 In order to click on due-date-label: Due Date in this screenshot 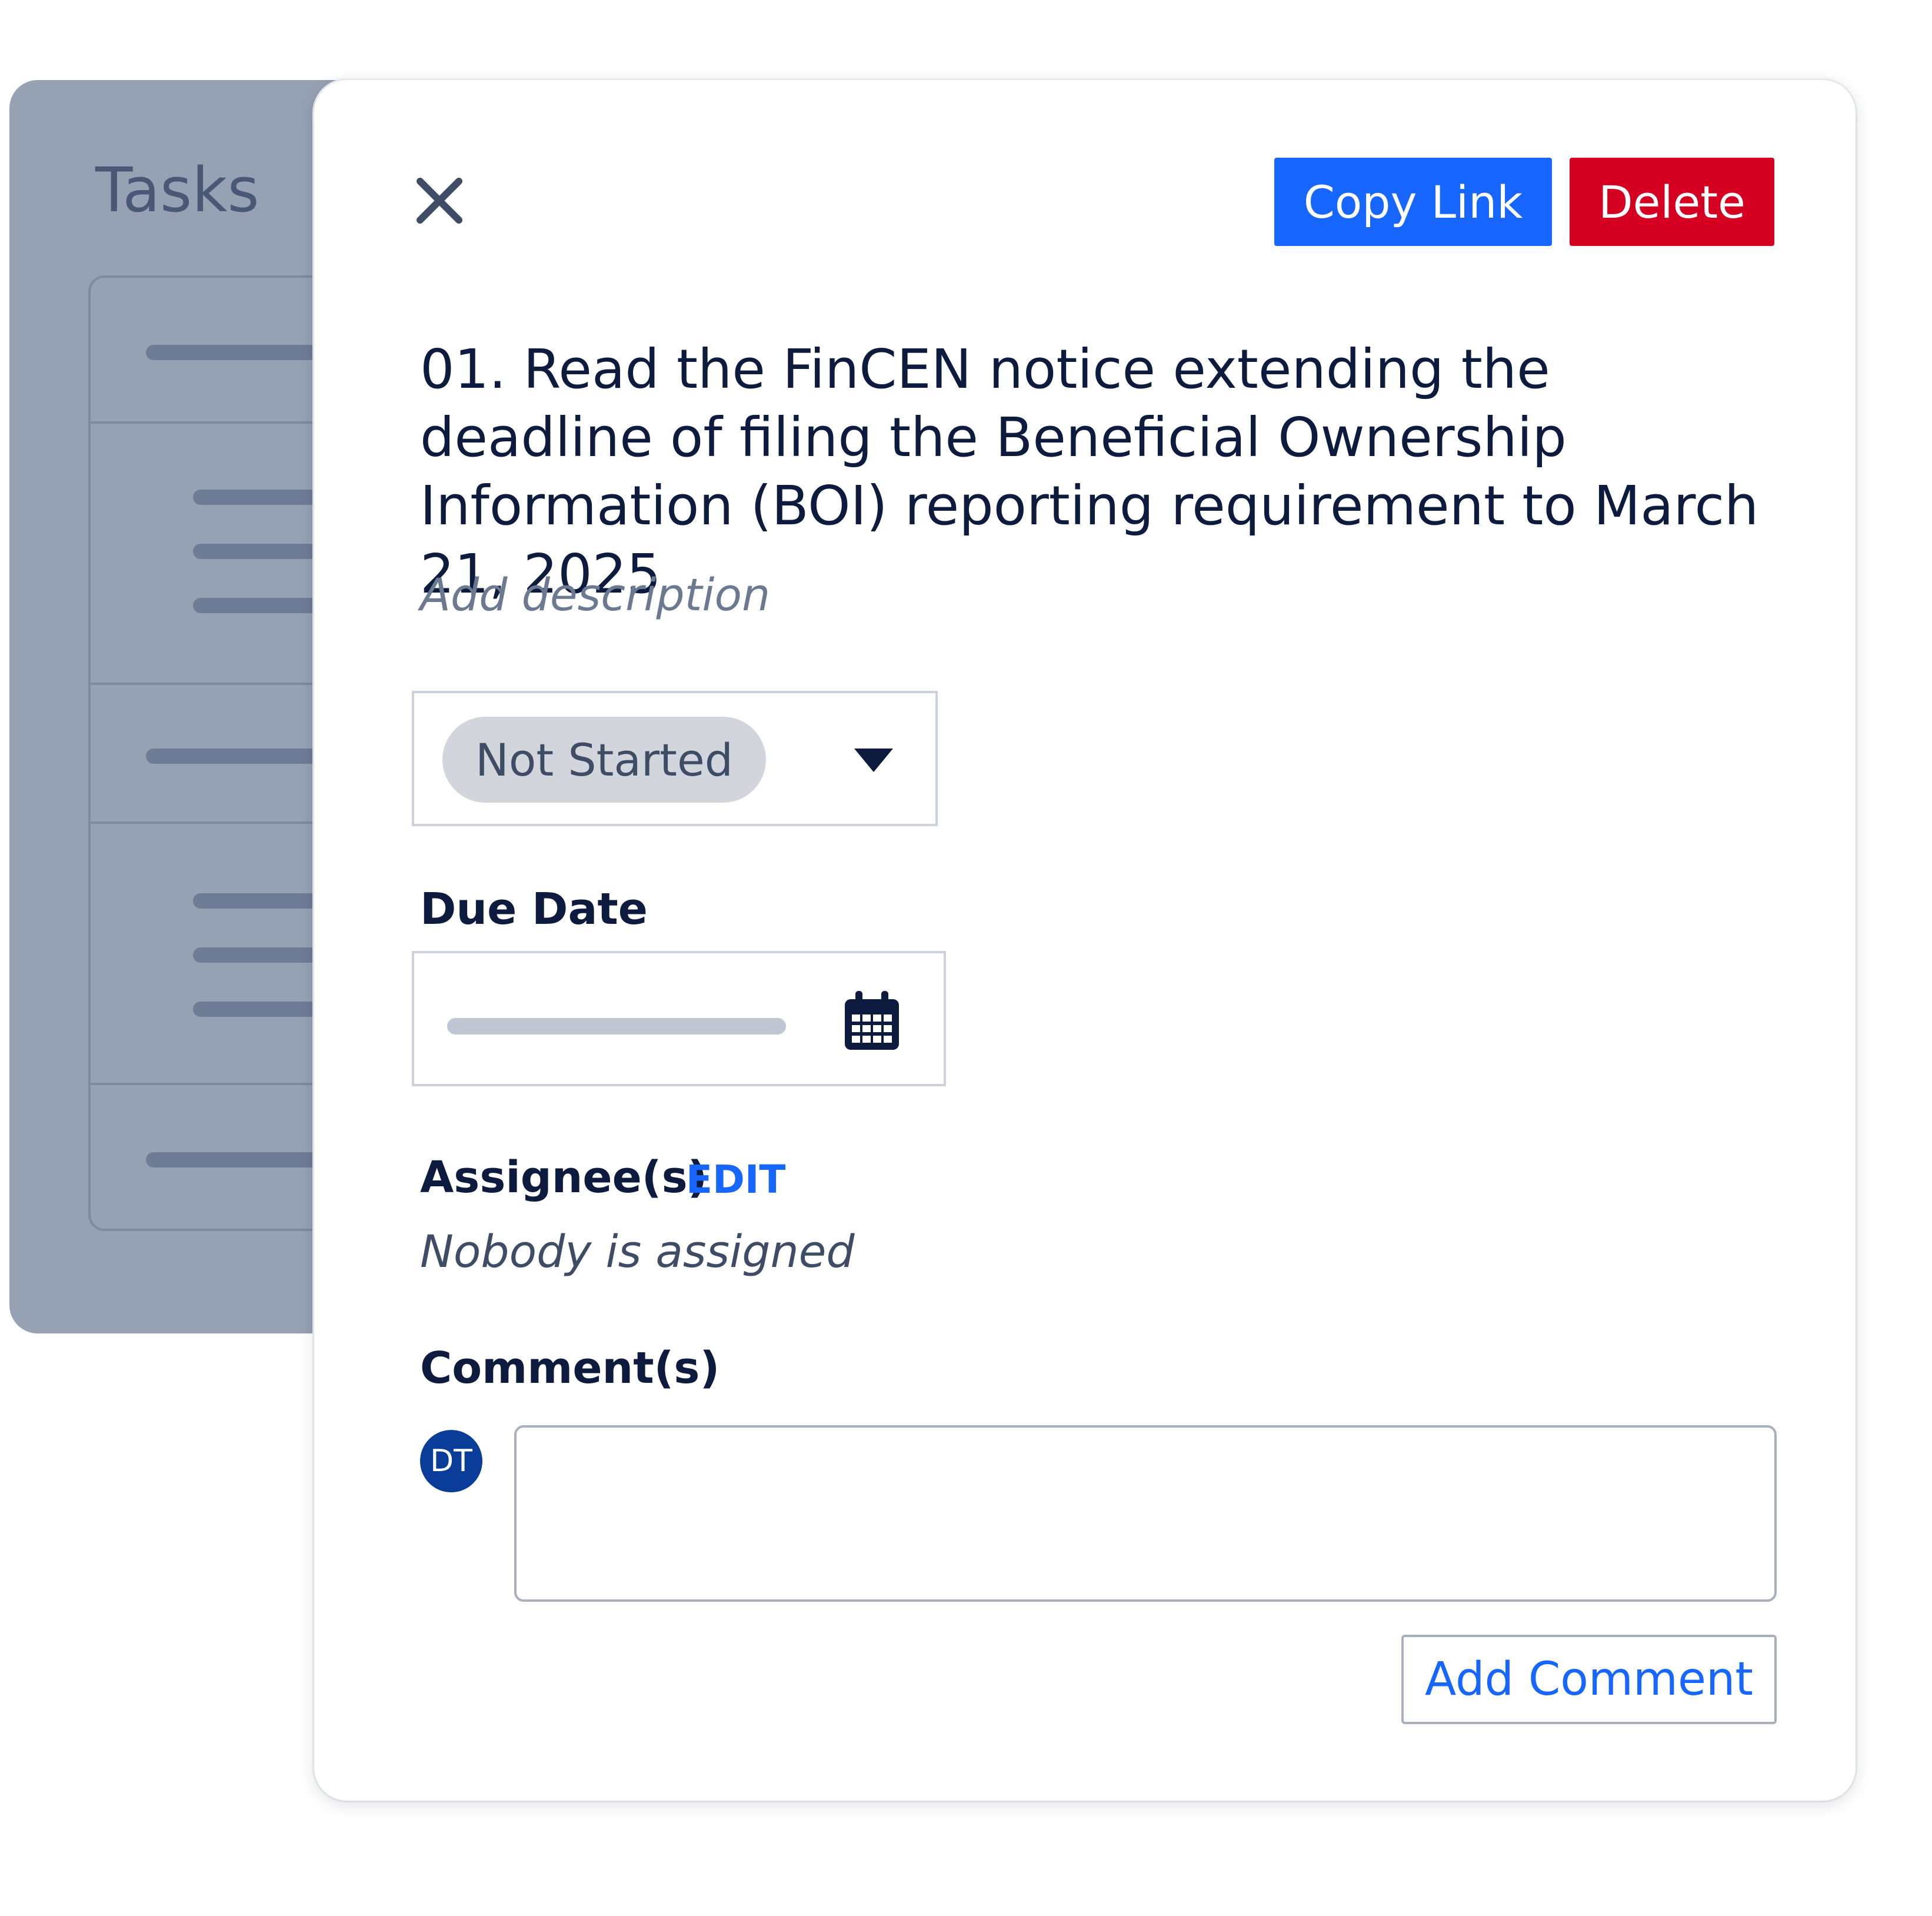, I will do `click(534, 909)`.